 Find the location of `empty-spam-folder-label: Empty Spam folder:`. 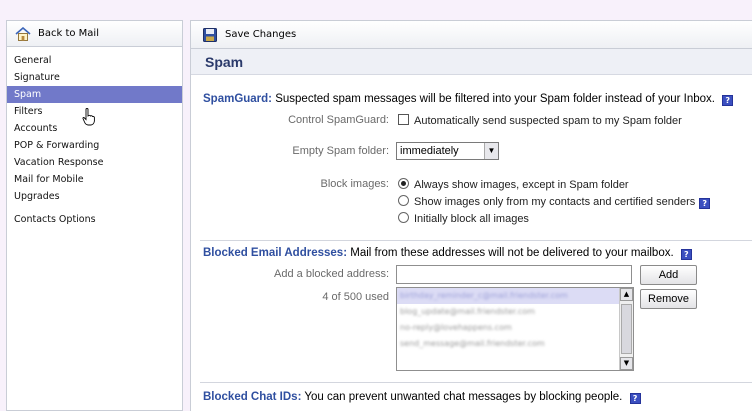

empty-spam-folder-label: Empty Spam folder: is located at coordinates (340, 151).